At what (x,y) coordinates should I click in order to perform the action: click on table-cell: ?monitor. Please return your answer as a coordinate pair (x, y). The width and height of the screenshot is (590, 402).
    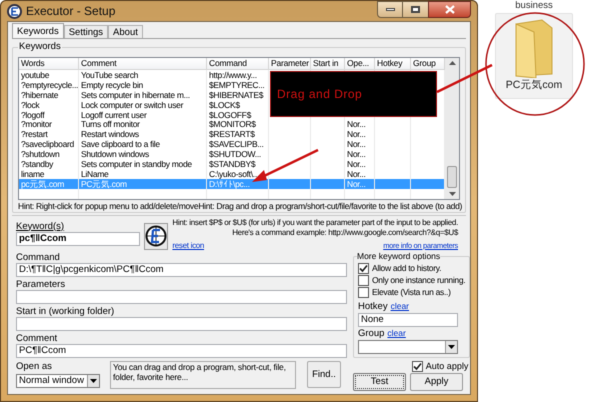
    Looking at the image, I should click on (36, 124).